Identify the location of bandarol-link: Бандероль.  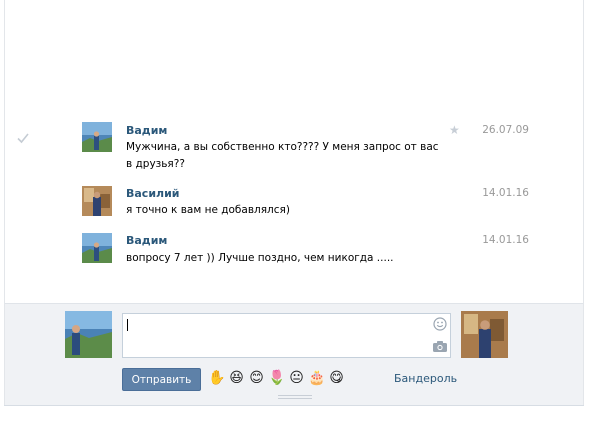
(425, 378).